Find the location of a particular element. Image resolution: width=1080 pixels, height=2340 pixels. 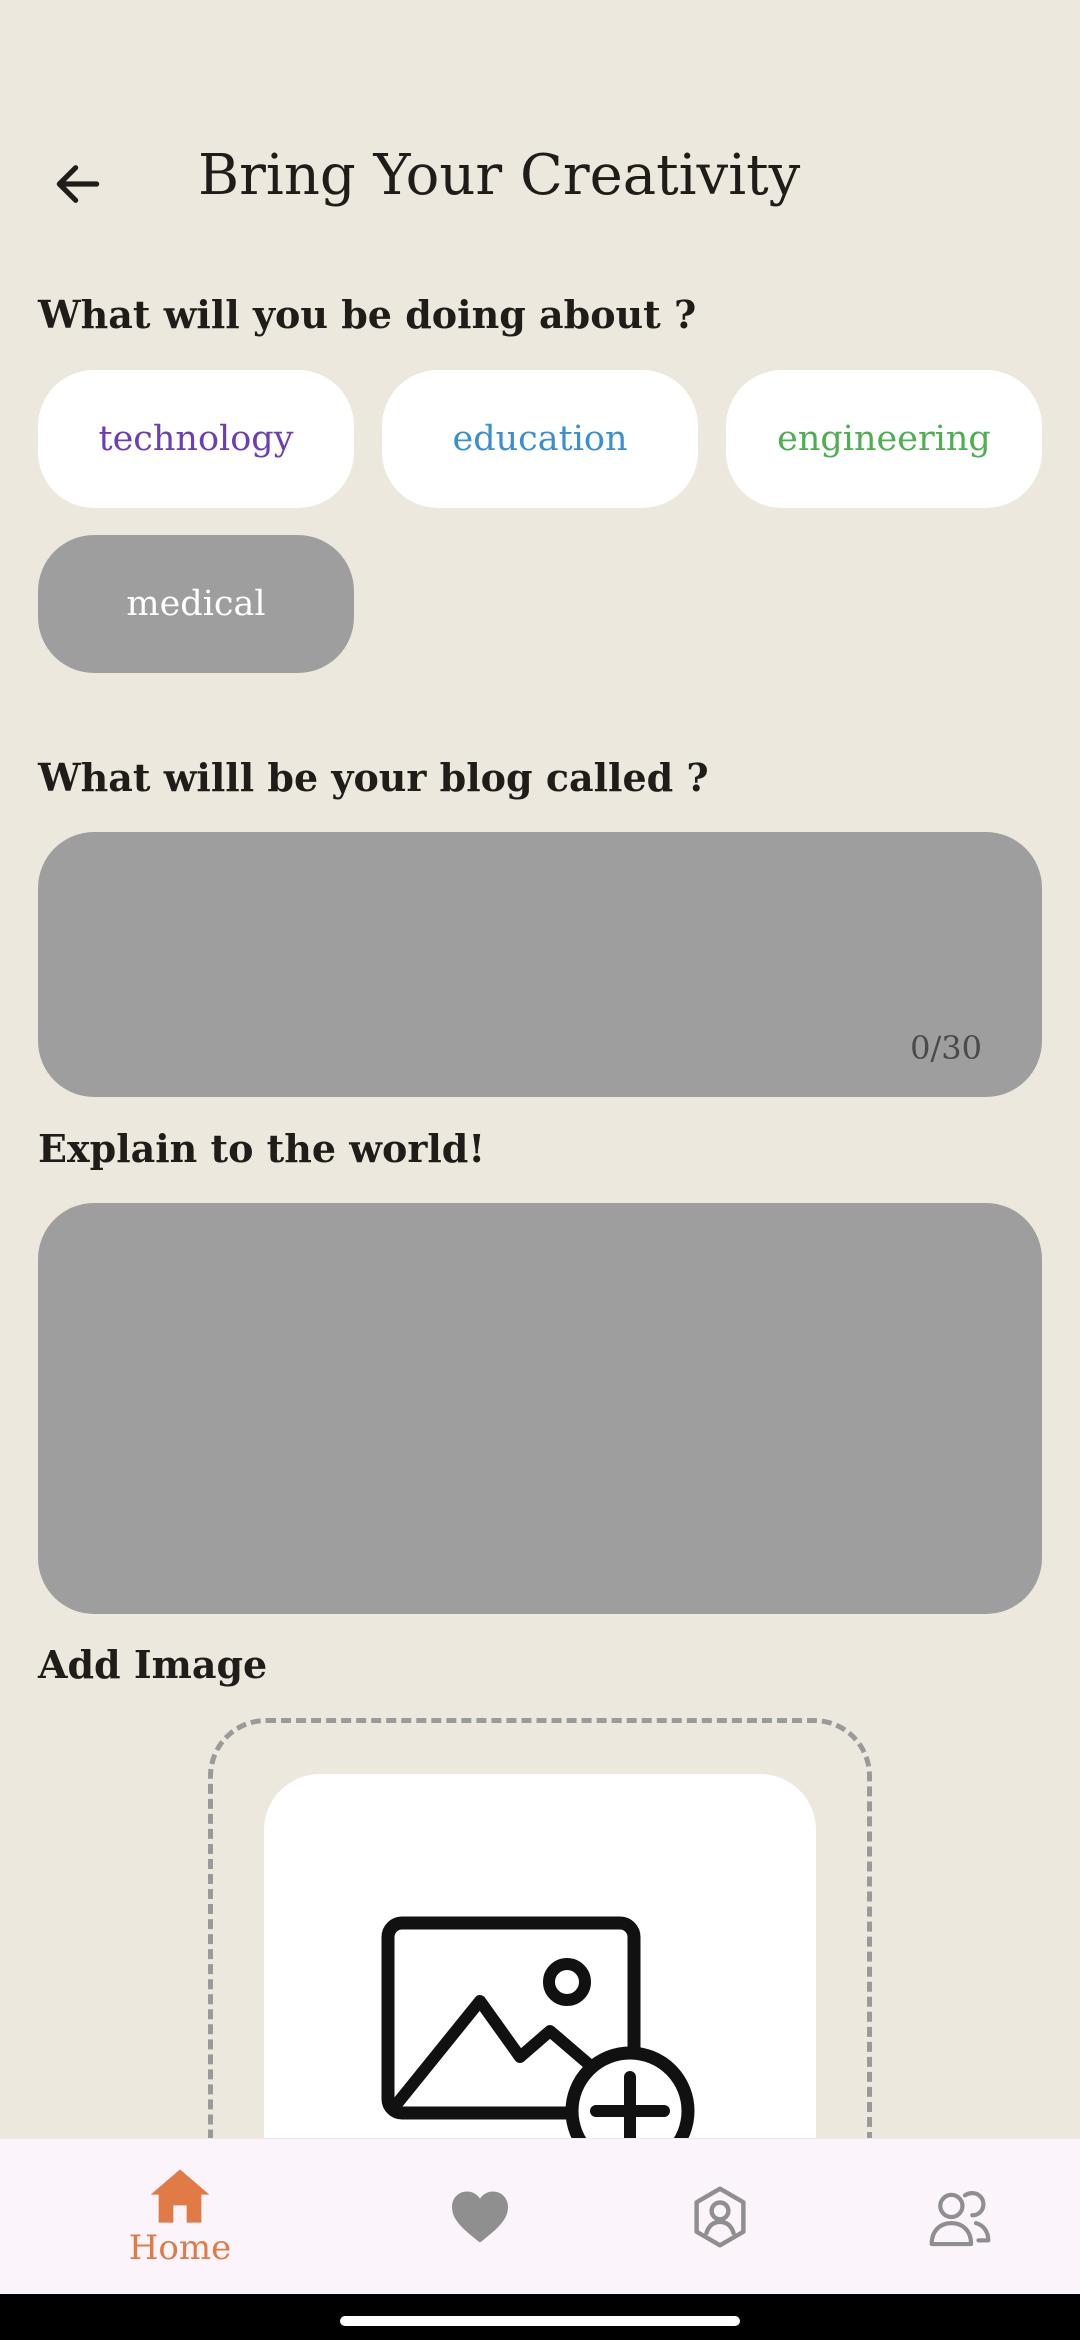

arrow-left-icon is located at coordinates (78, 184).